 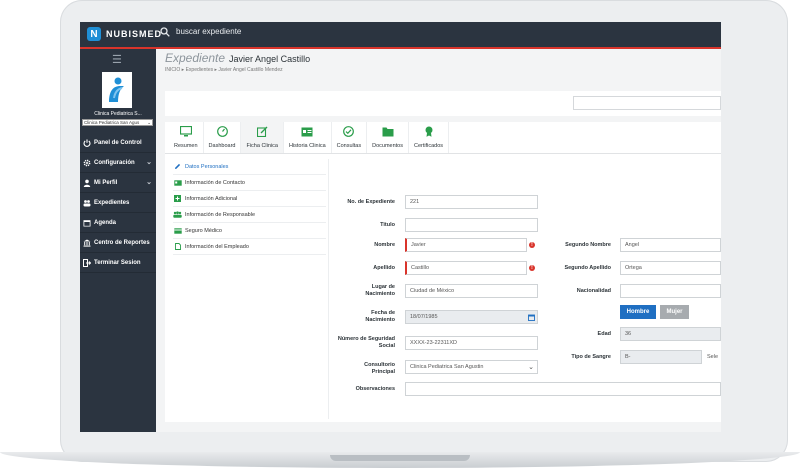 I want to click on power-icon, so click(x=87, y=143).